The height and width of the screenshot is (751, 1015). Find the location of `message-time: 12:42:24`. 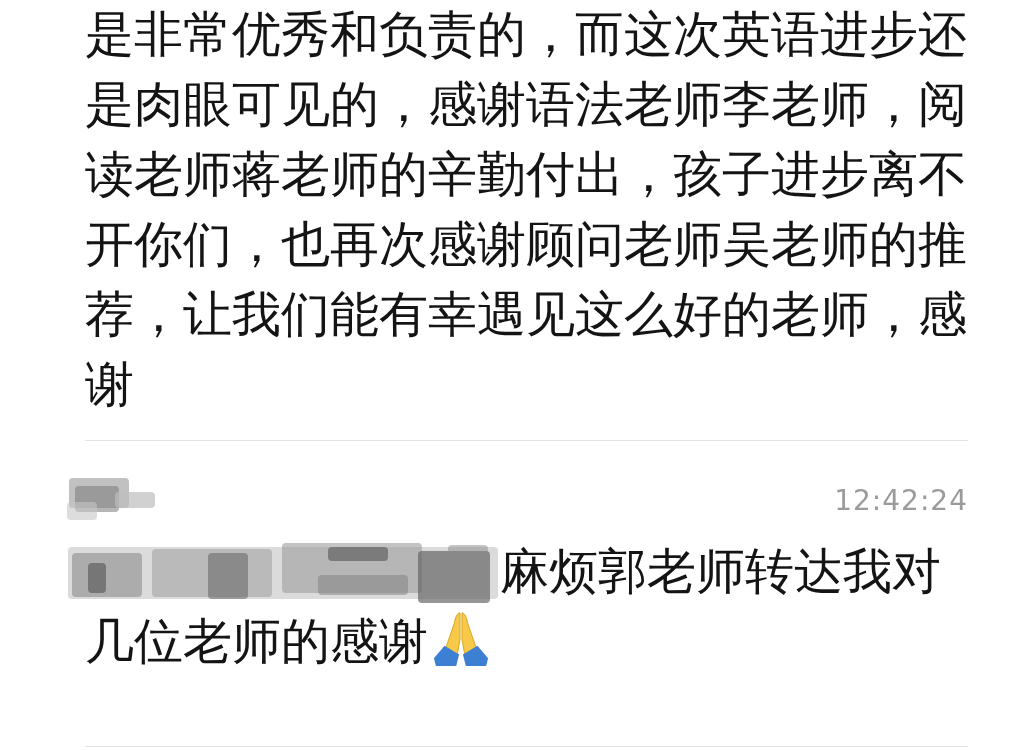

message-time: 12:42:24 is located at coordinates (901, 500).